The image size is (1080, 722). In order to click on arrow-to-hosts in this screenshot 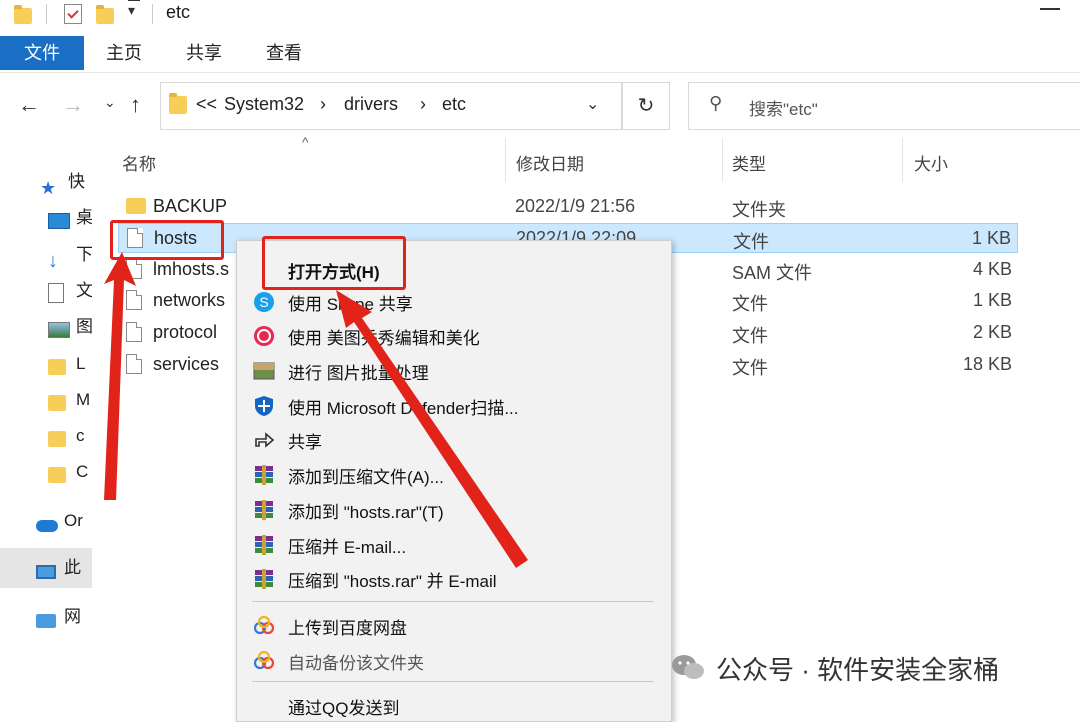, I will do `click(120, 376)`.